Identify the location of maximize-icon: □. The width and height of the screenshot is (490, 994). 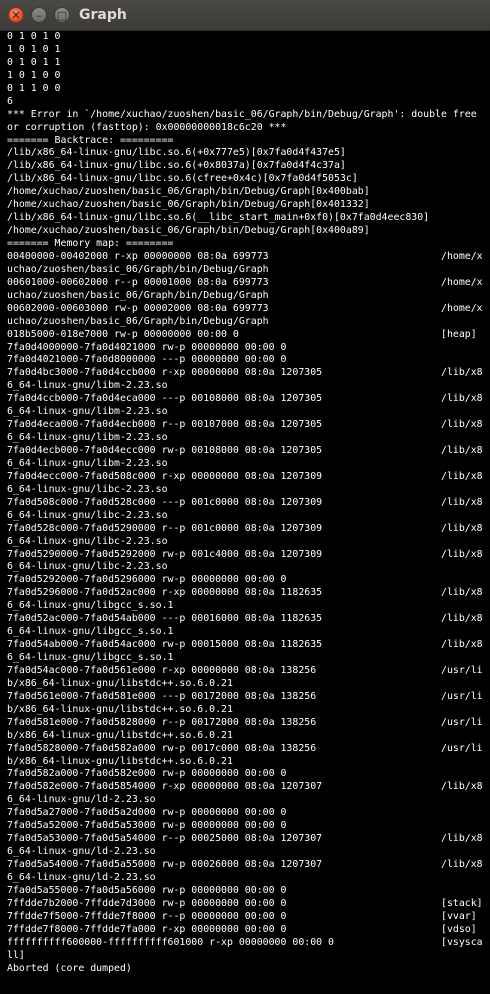
(62, 15).